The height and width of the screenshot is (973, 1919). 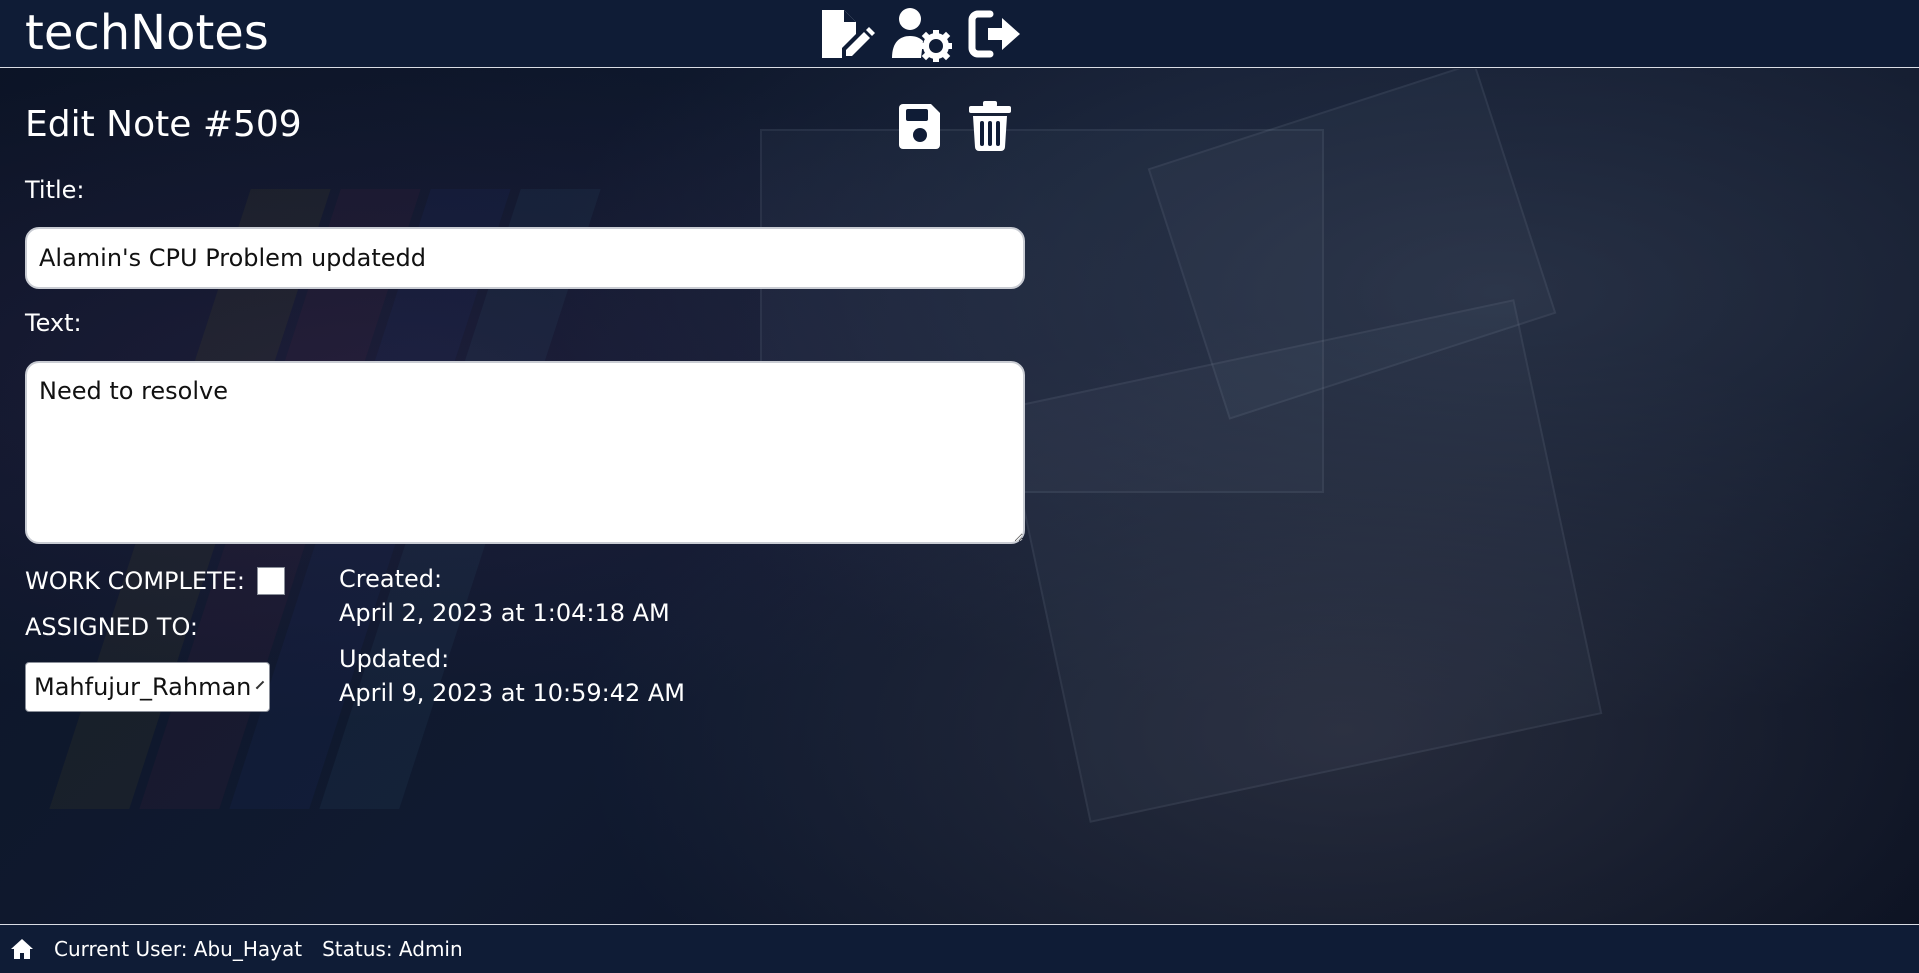 I want to click on logout-icon, so click(x=994, y=34).